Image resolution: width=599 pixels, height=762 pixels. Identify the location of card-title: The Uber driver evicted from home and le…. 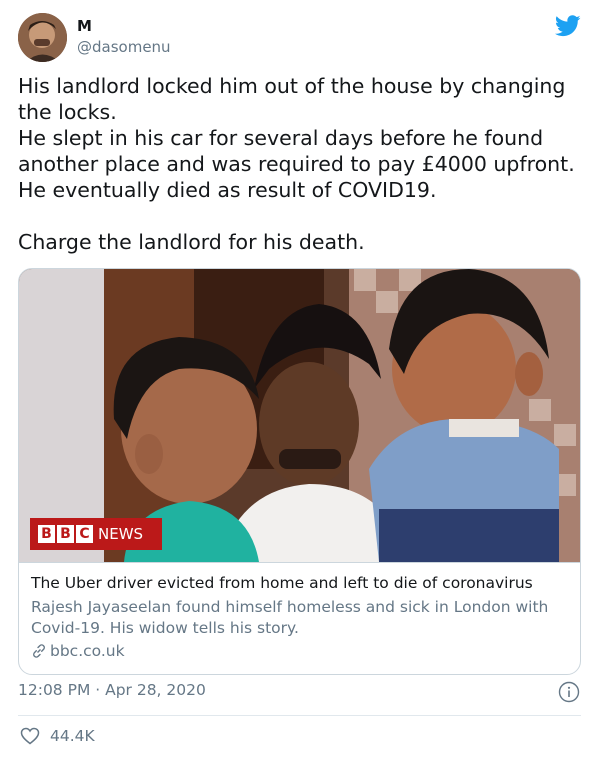
(282, 583).